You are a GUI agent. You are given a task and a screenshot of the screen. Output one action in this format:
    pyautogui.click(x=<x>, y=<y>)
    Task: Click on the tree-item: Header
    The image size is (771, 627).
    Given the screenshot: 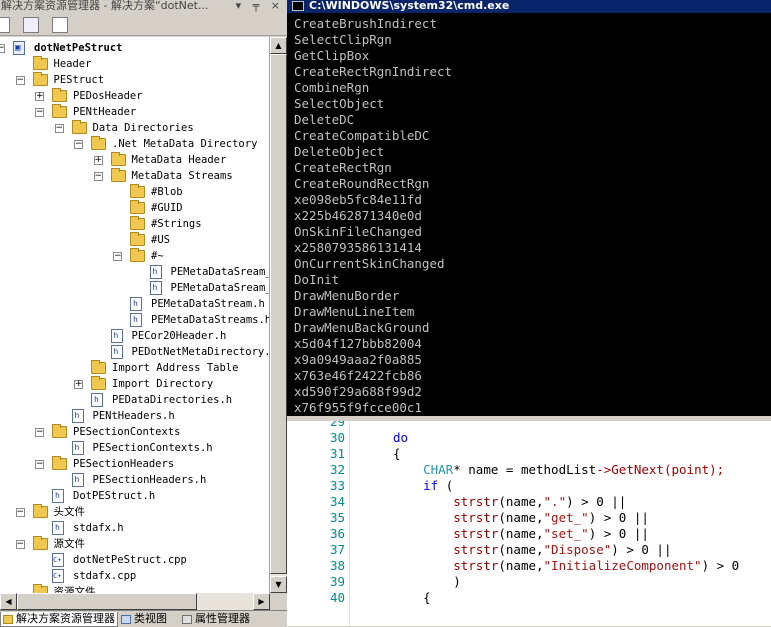 What is the action you would take?
    pyautogui.click(x=134, y=64)
    